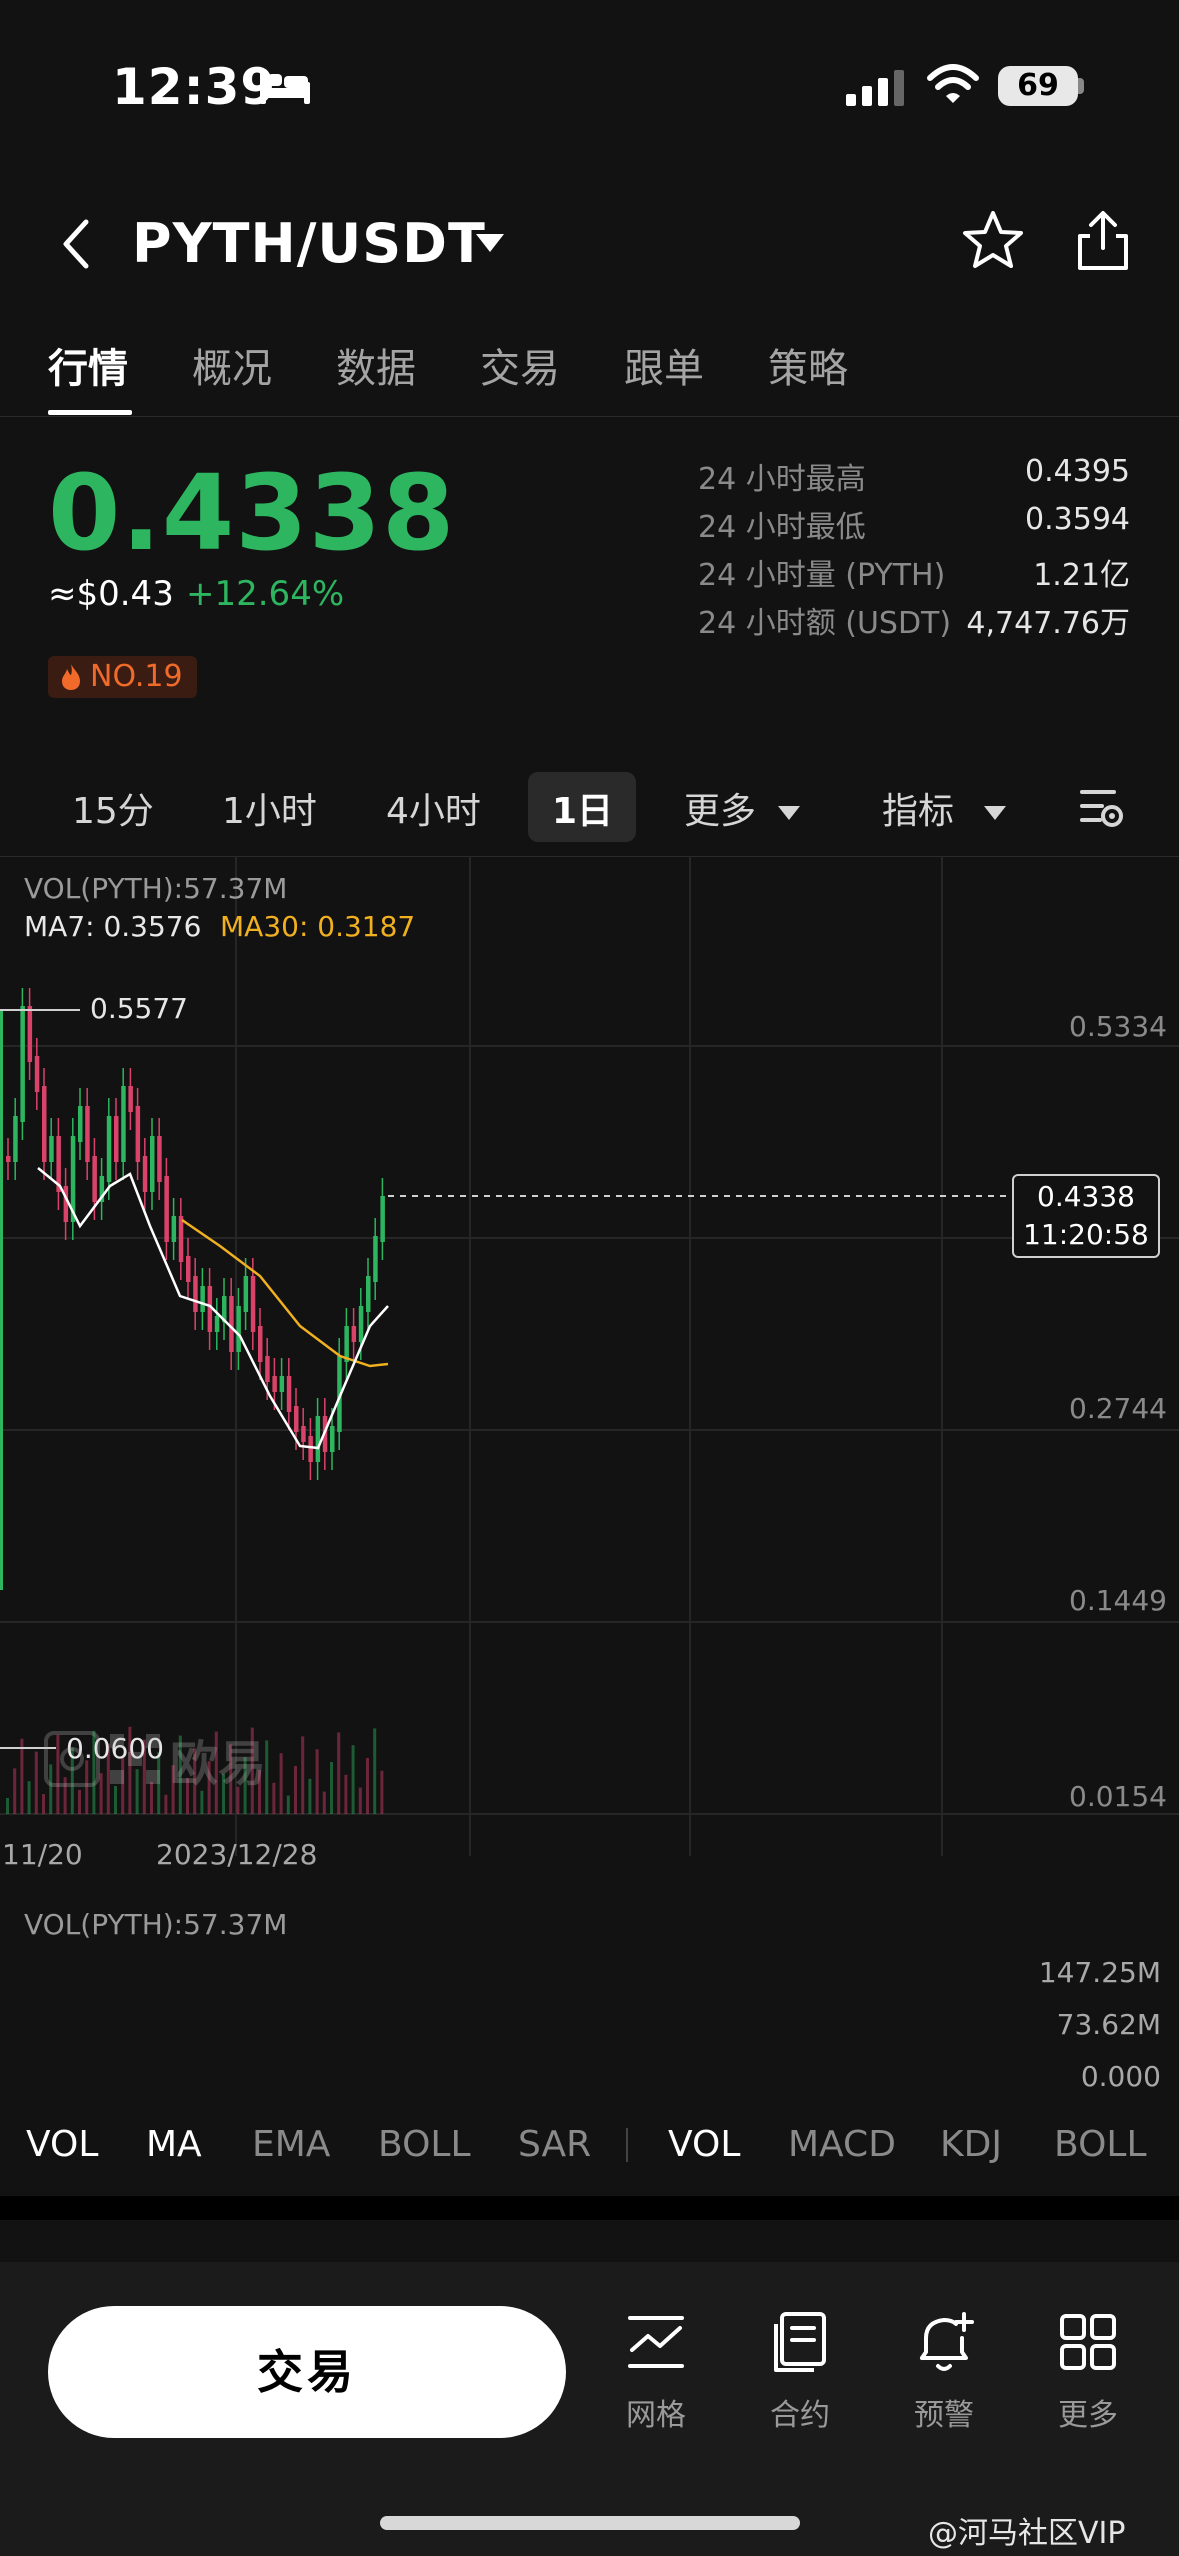 This screenshot has height=2556, width=1179. Describe the element at coordinates (1099, 1972) in the screenshot. I see `volume-axis-tick: 147.25M` at that location.